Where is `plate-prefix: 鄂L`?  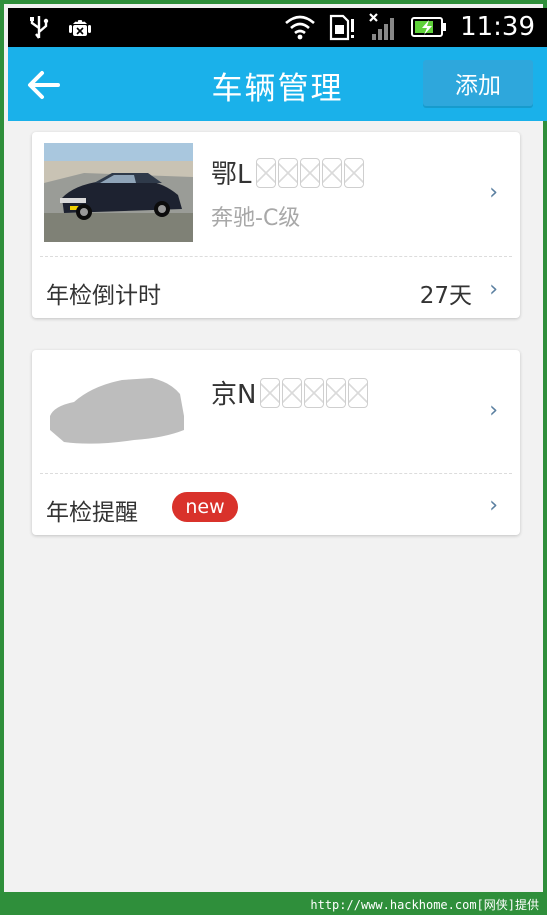 plate-prefix: 鄂L is located at coordinates (231, 175).